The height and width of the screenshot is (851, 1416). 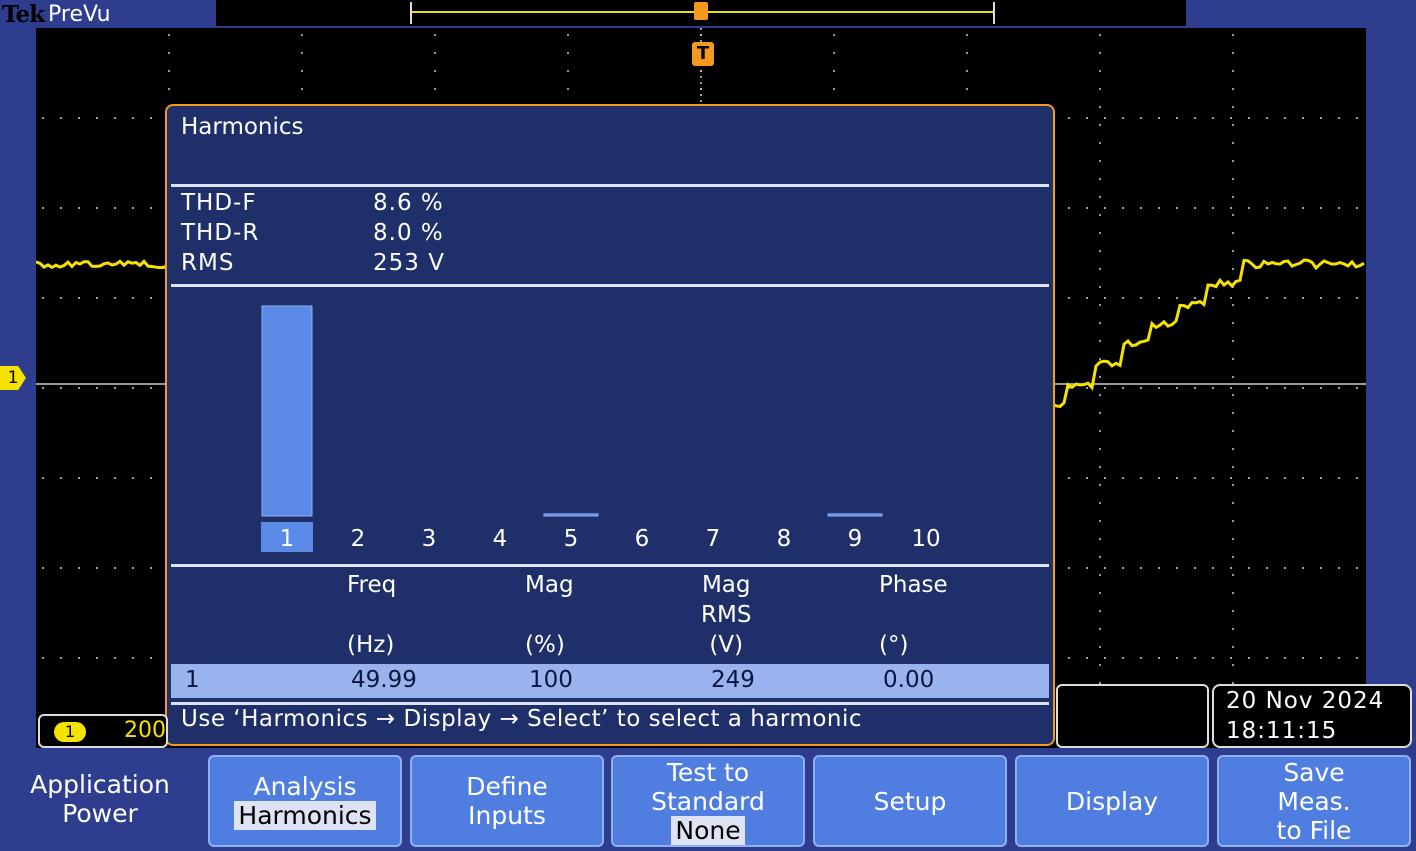 I want to click on harmonic-label-4: 4, so click(x=500, y=539).